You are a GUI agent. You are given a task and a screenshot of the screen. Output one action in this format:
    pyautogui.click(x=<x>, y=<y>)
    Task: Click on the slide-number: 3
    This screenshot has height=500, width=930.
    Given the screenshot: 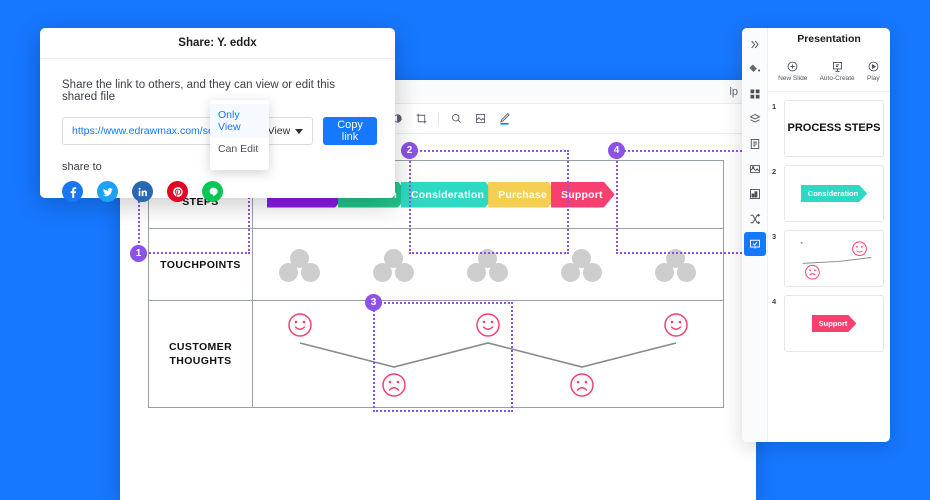 What is the action you would take?
    pyautogui.click(x=774, y=236)
    